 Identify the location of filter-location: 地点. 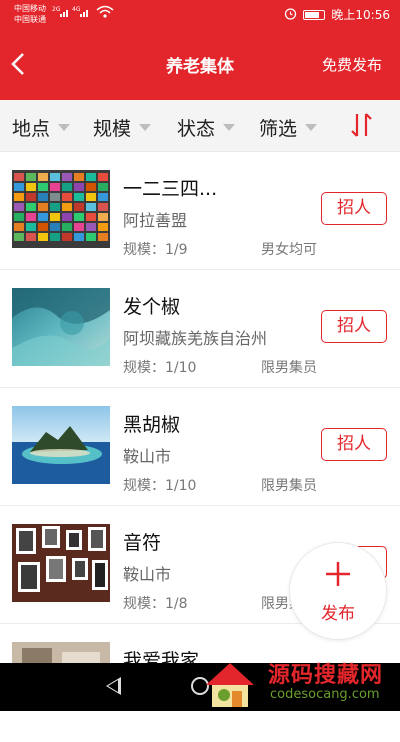
(41, 127).